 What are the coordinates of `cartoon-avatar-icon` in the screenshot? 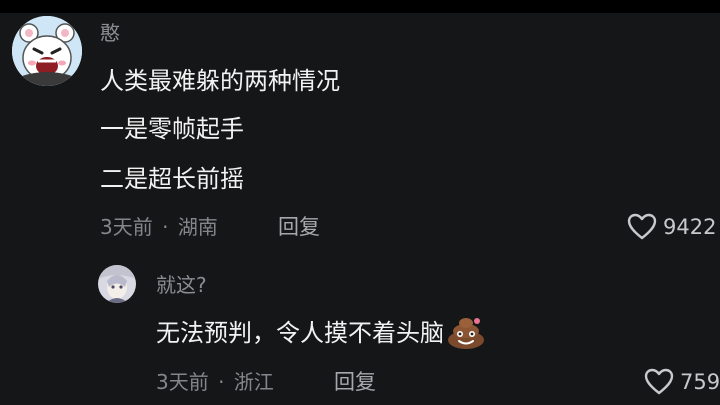 It's located at (47, 51).